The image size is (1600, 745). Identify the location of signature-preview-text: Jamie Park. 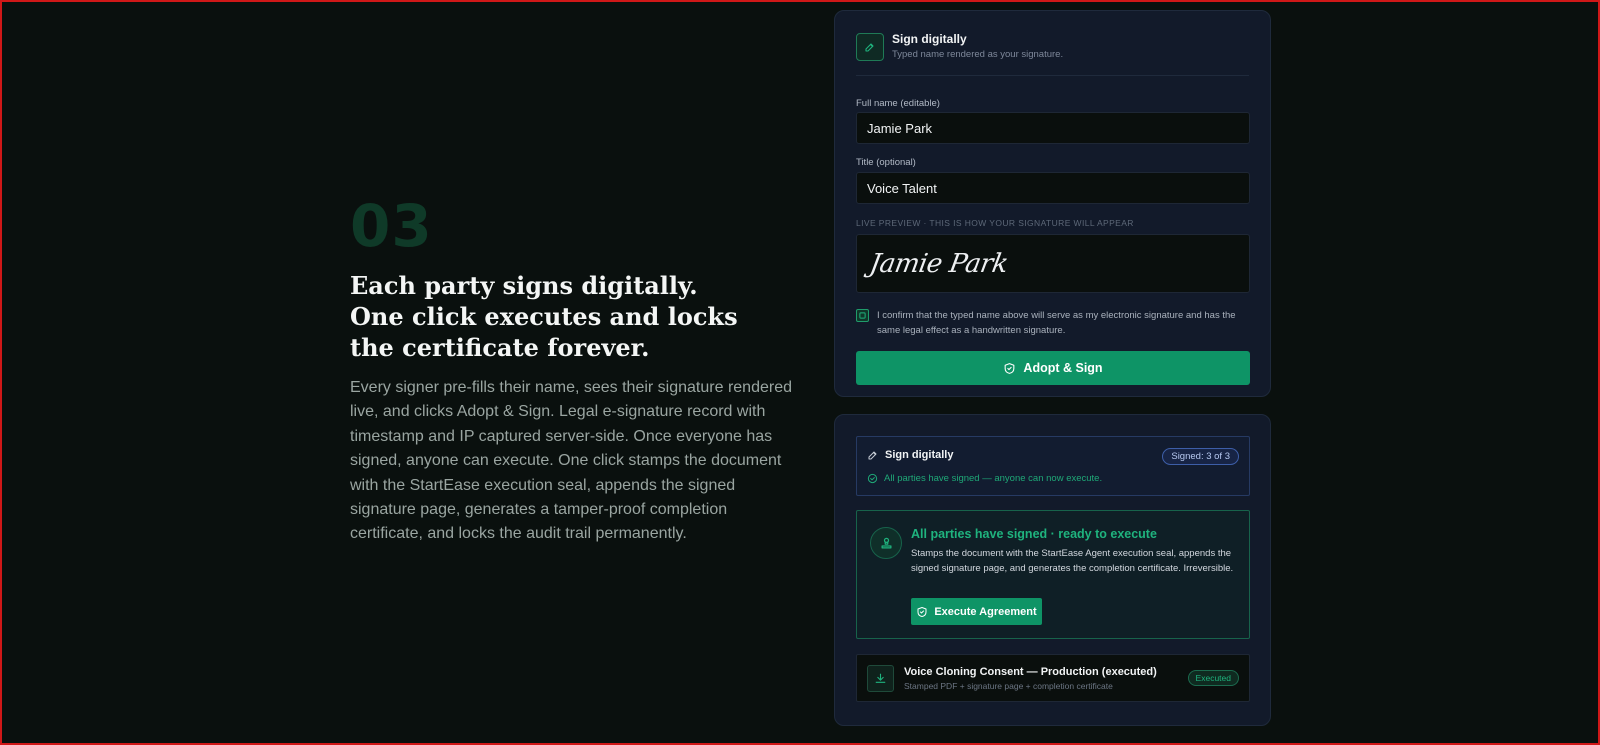
(939, 263).